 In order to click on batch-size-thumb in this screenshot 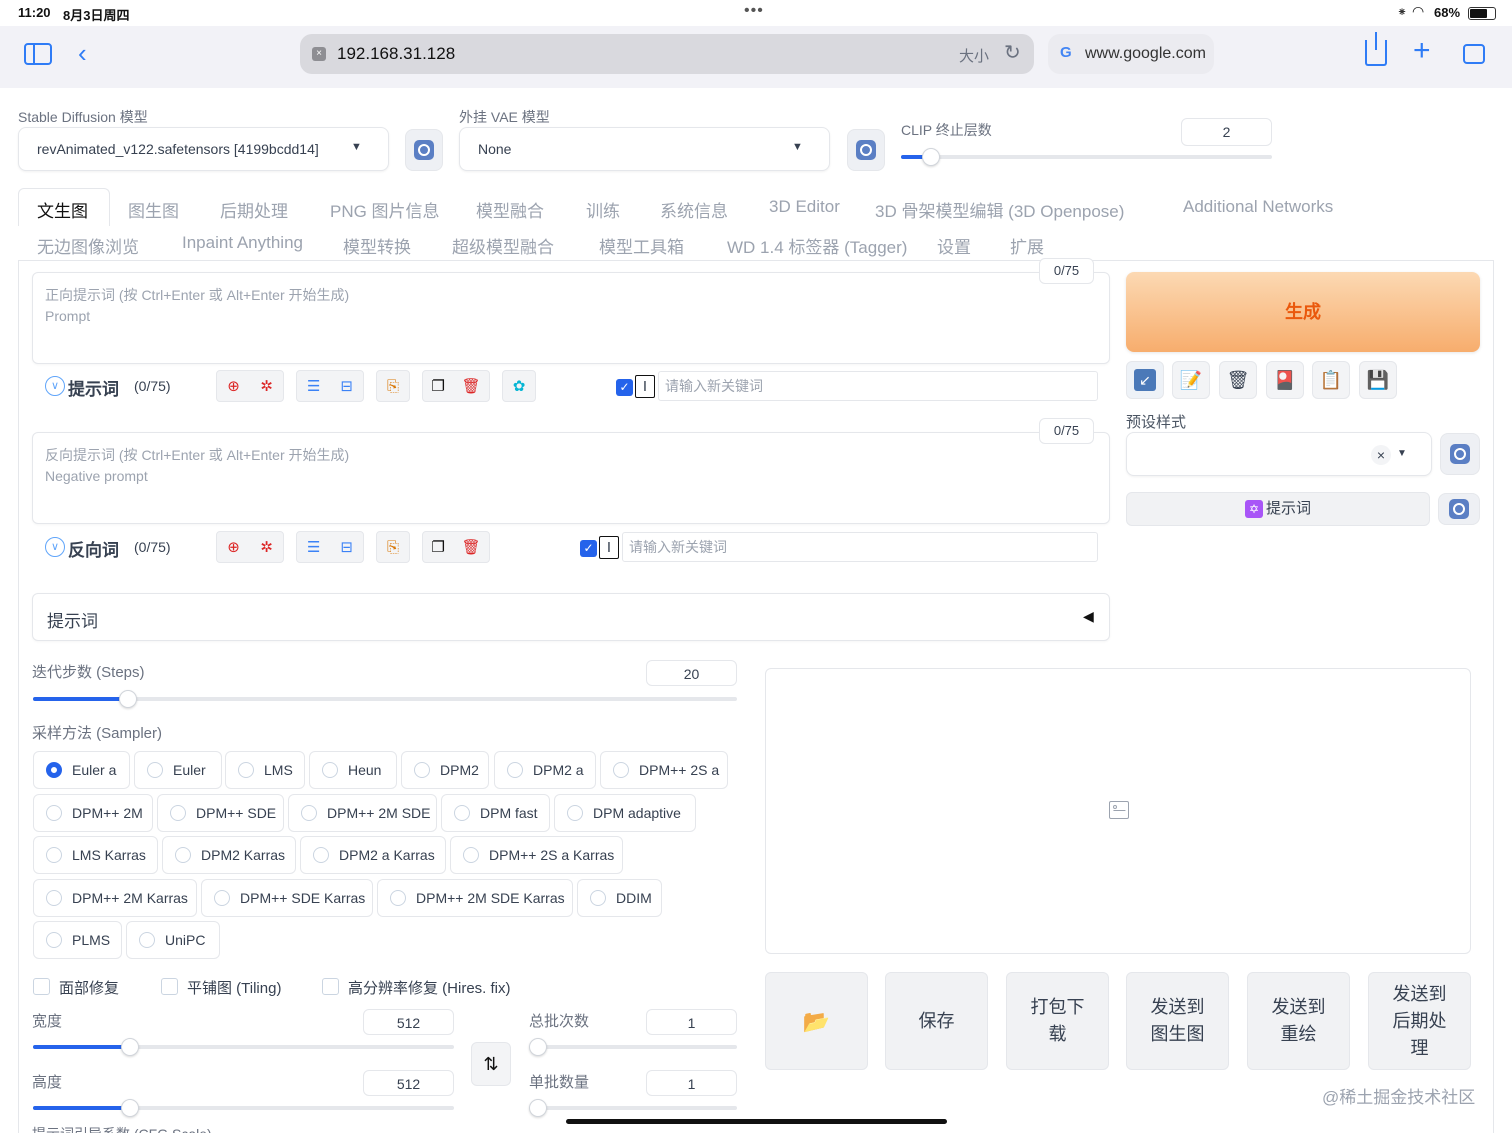, I will do `click(538, 1108)`.